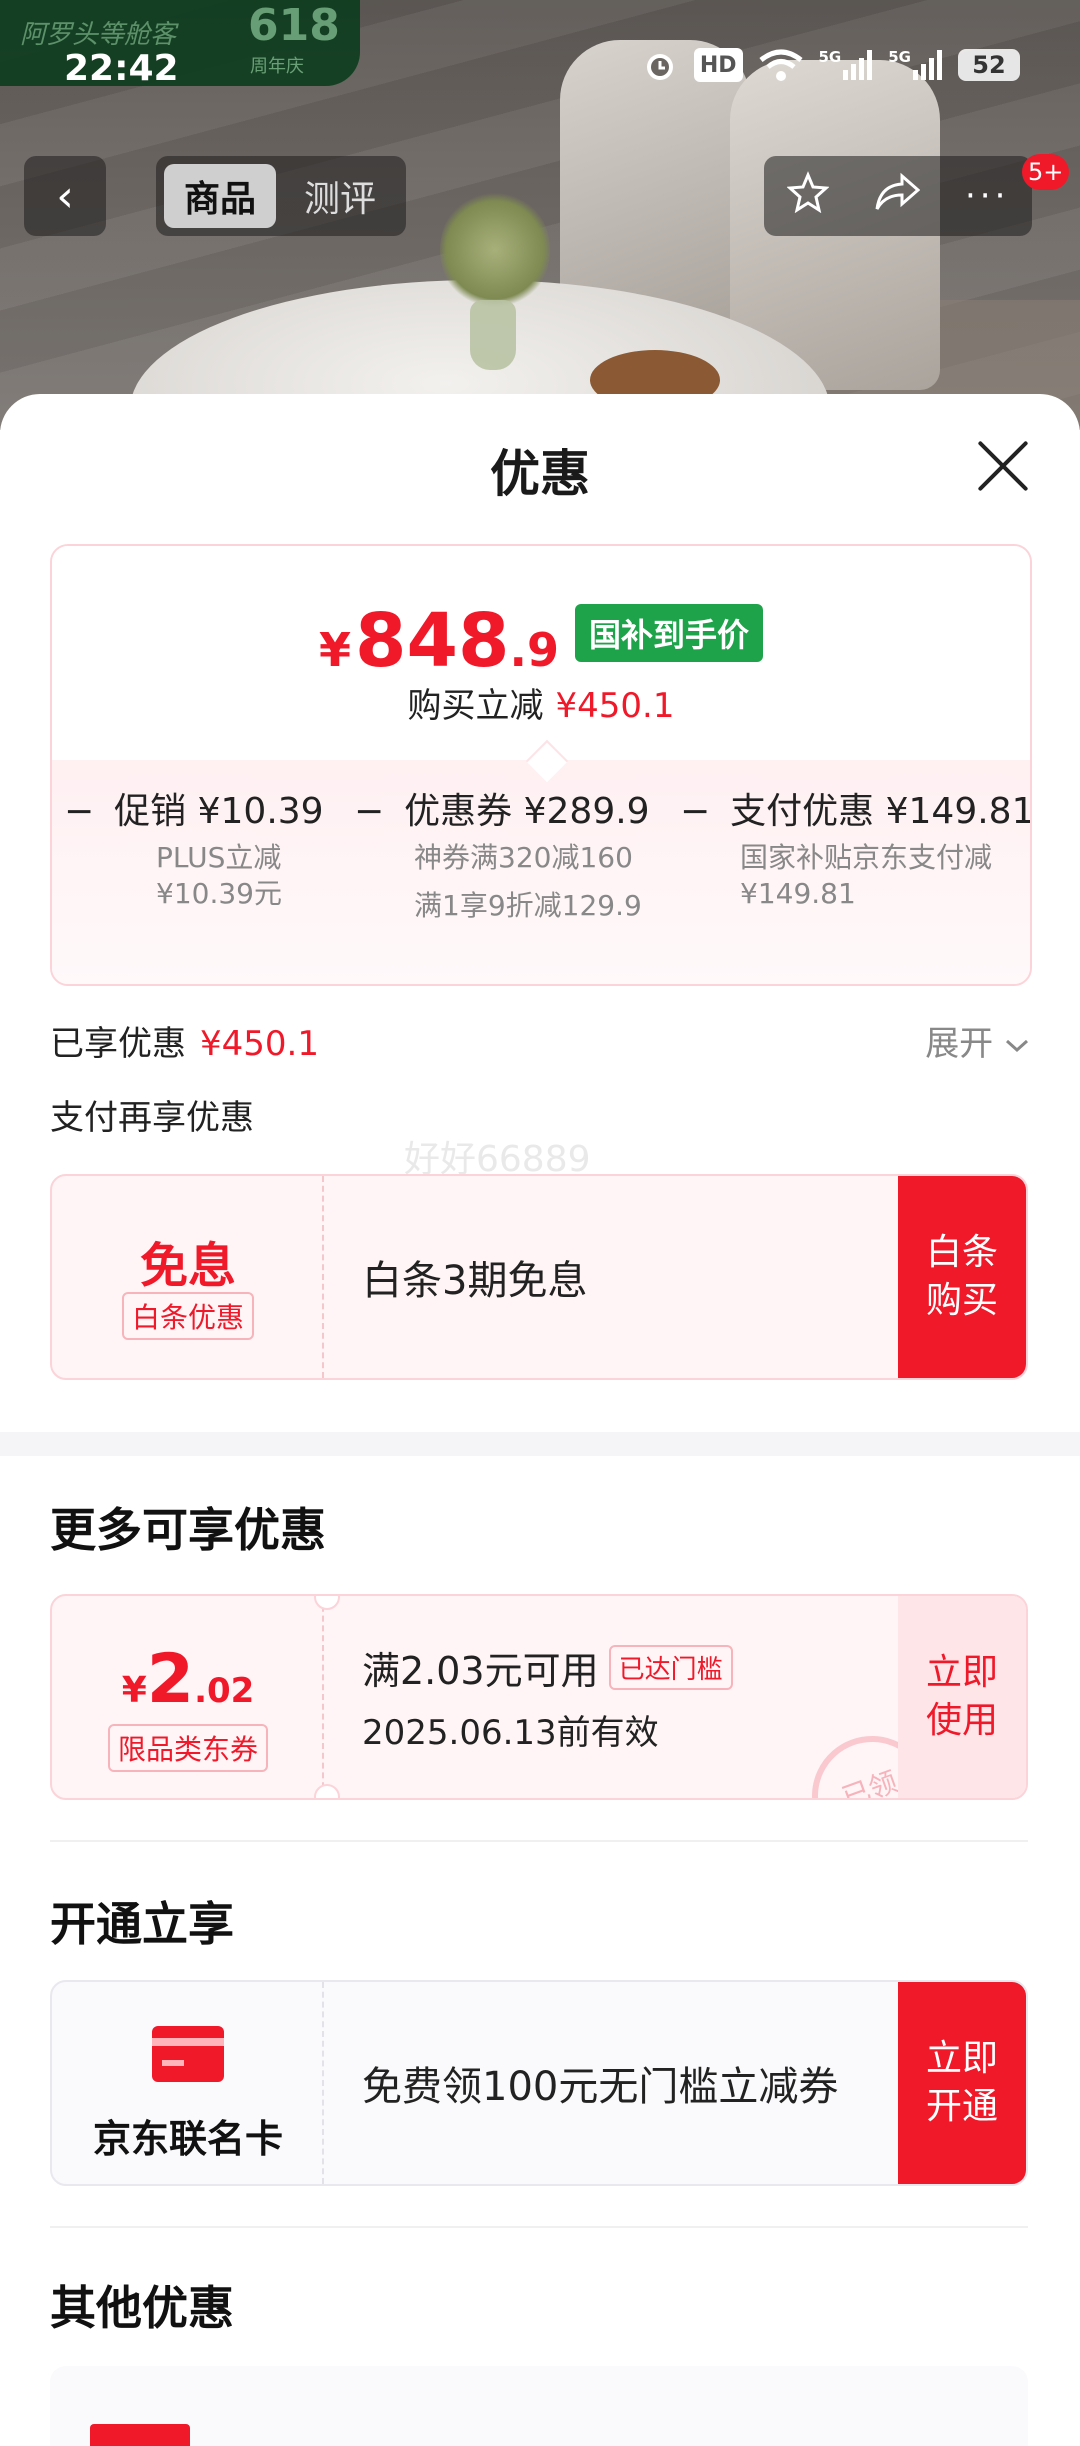  What do you see at coordinates (510, 1733) in the screenshot?
I see `coupon-expiry: 2025.06.13前有效` at bounding box center [510, 1733].